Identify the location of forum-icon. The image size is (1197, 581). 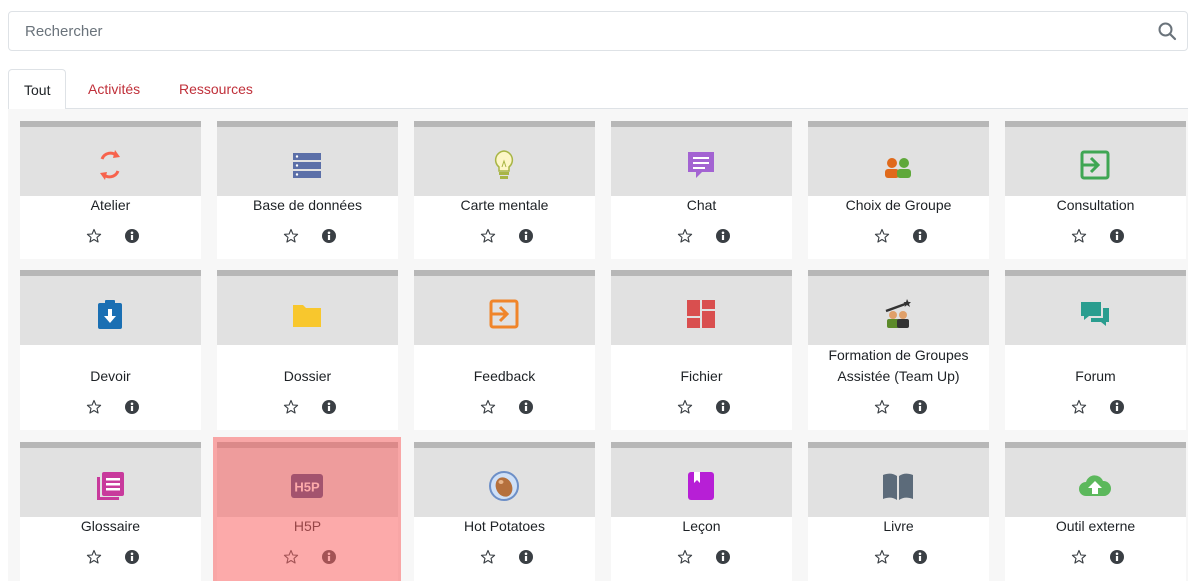
(1095, 314).